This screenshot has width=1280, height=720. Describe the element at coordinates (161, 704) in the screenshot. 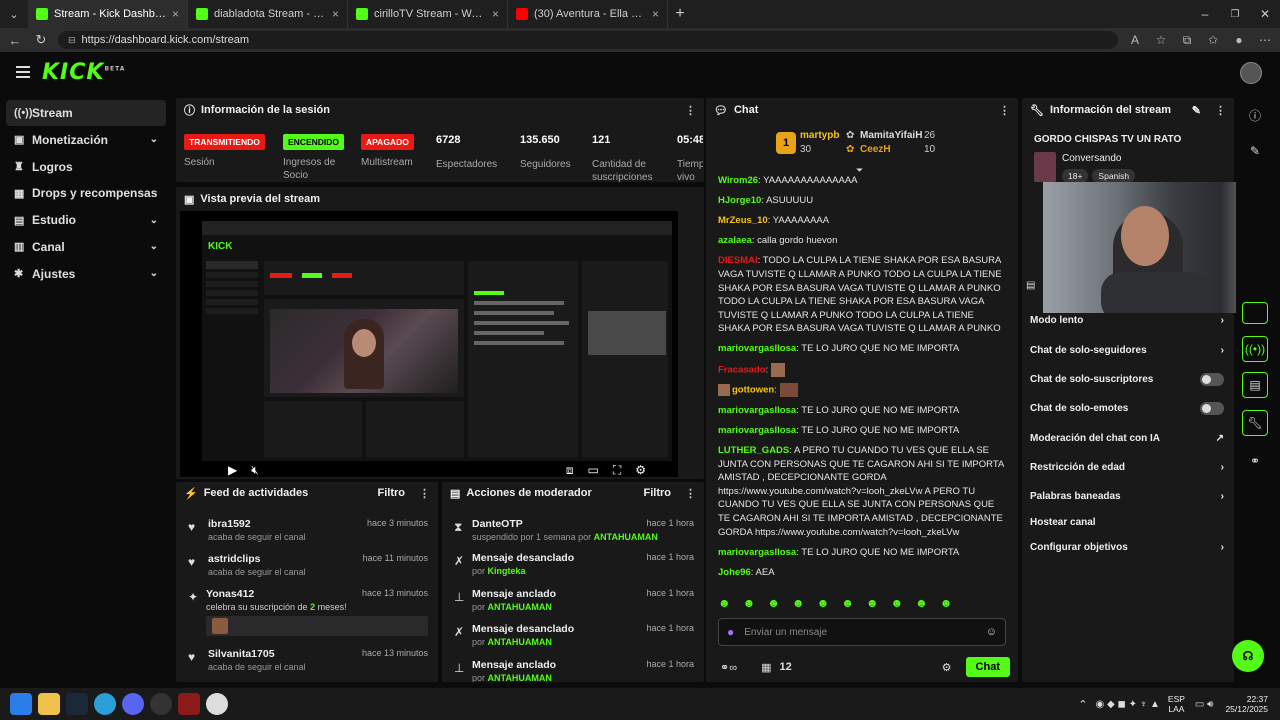

I see `obs-icon` at that location.